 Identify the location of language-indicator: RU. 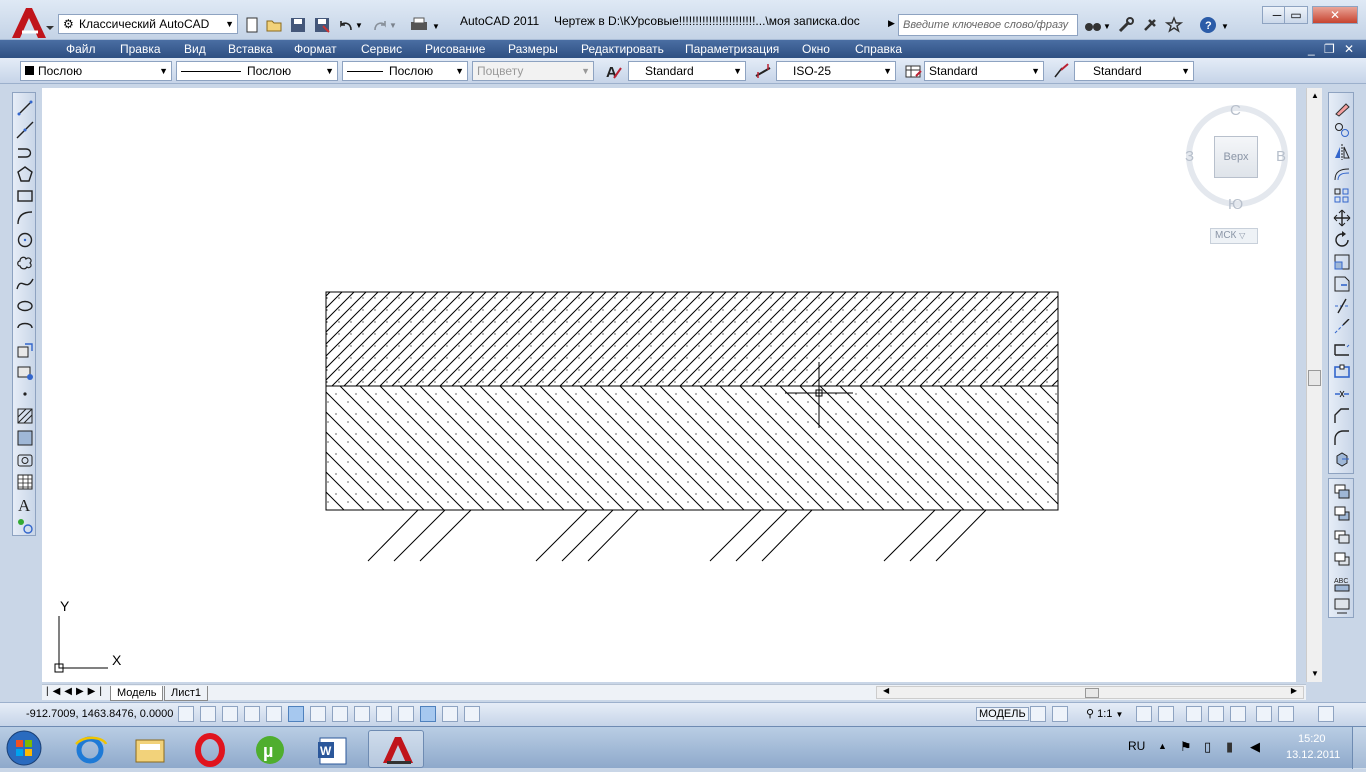
(1136, 746).